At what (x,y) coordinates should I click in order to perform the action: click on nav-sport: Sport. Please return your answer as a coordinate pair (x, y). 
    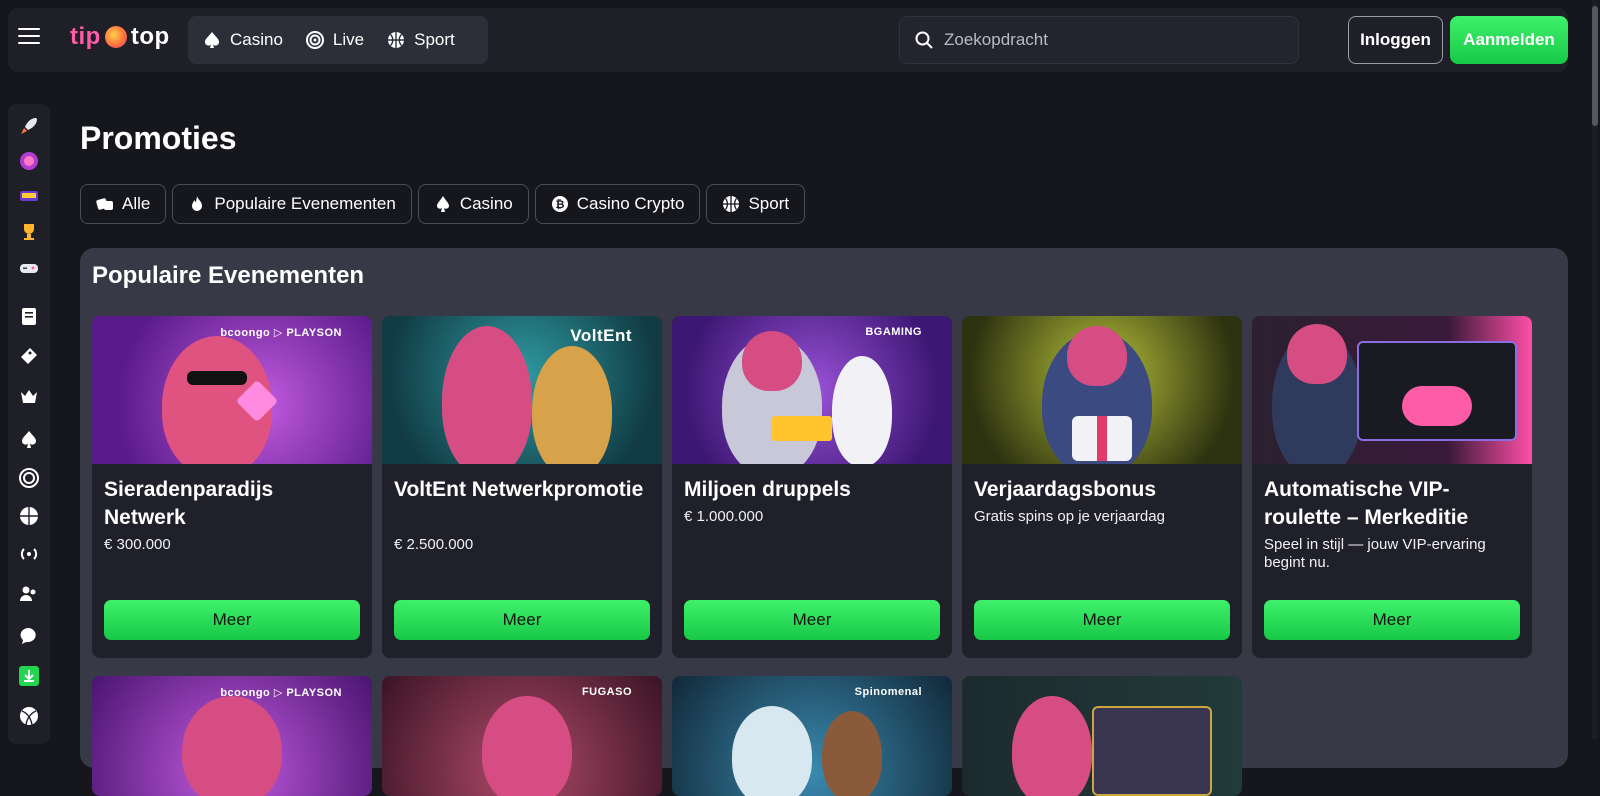
    Looking at the image, I should click on (420, 40).